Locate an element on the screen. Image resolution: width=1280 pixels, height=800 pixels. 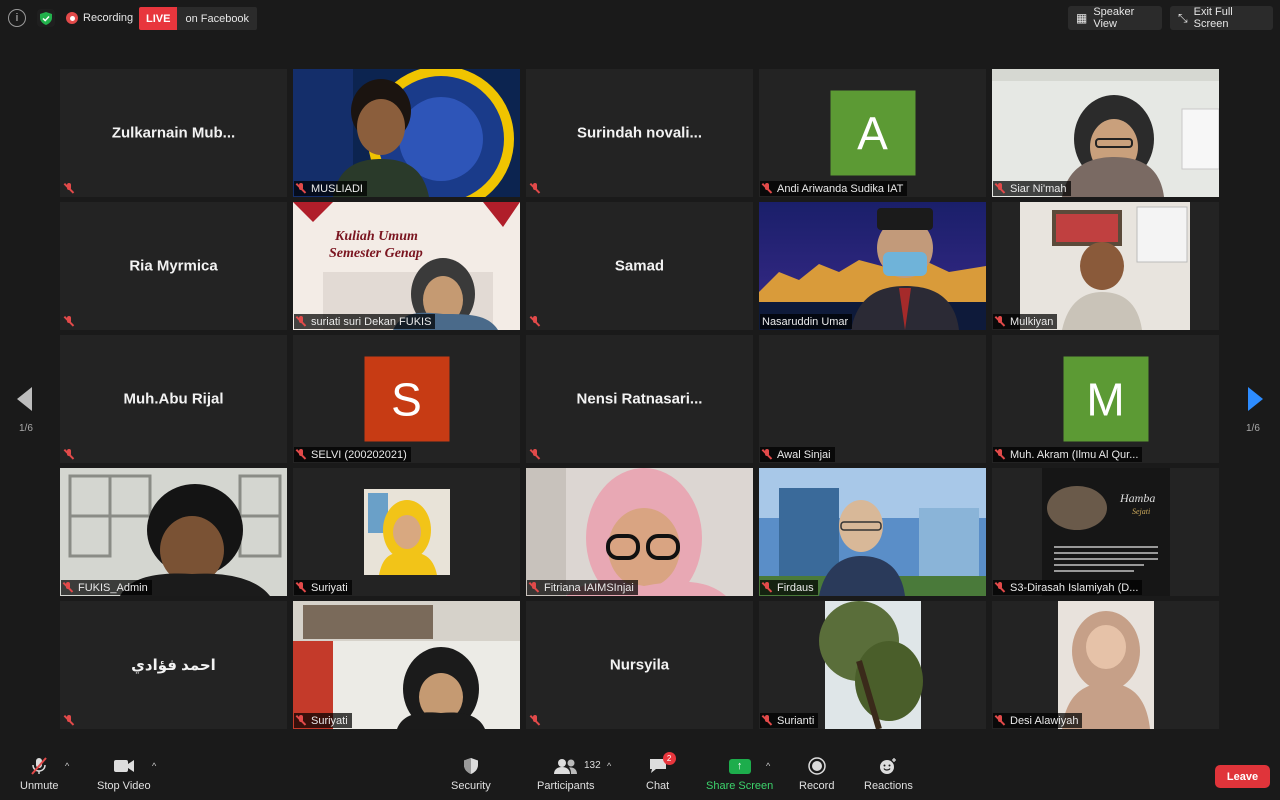
participant-name: Nasaruddin Umar is located at coordinates (805, 321).